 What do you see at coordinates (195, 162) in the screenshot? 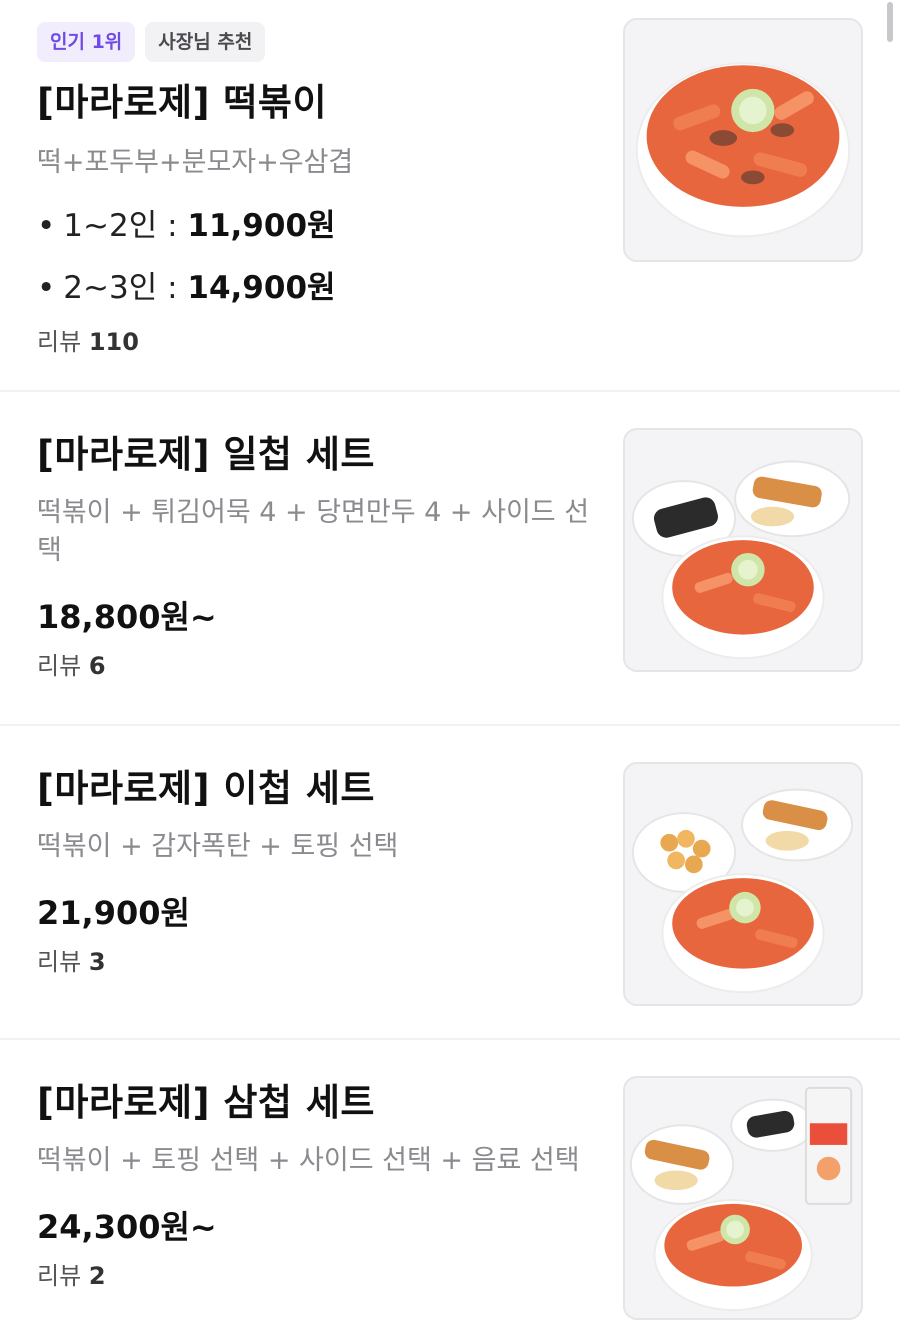
I see `menu-item-description: 떡+포두부+분모자+우삼겹` at bounding box center [195, 162].